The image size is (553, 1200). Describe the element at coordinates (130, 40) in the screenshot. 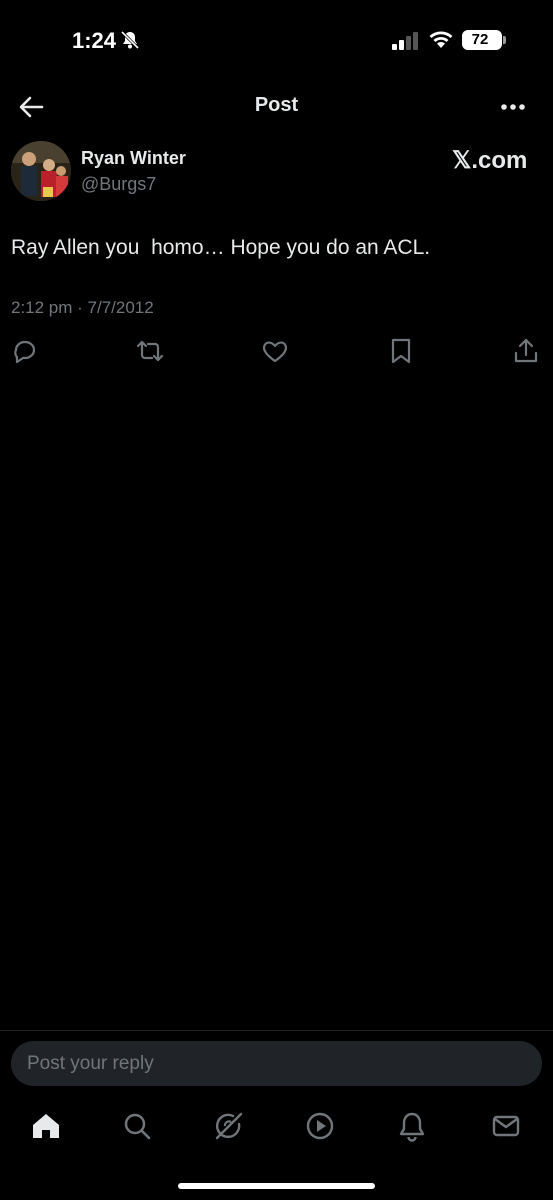

I see `silent-bell-icon` at that location.